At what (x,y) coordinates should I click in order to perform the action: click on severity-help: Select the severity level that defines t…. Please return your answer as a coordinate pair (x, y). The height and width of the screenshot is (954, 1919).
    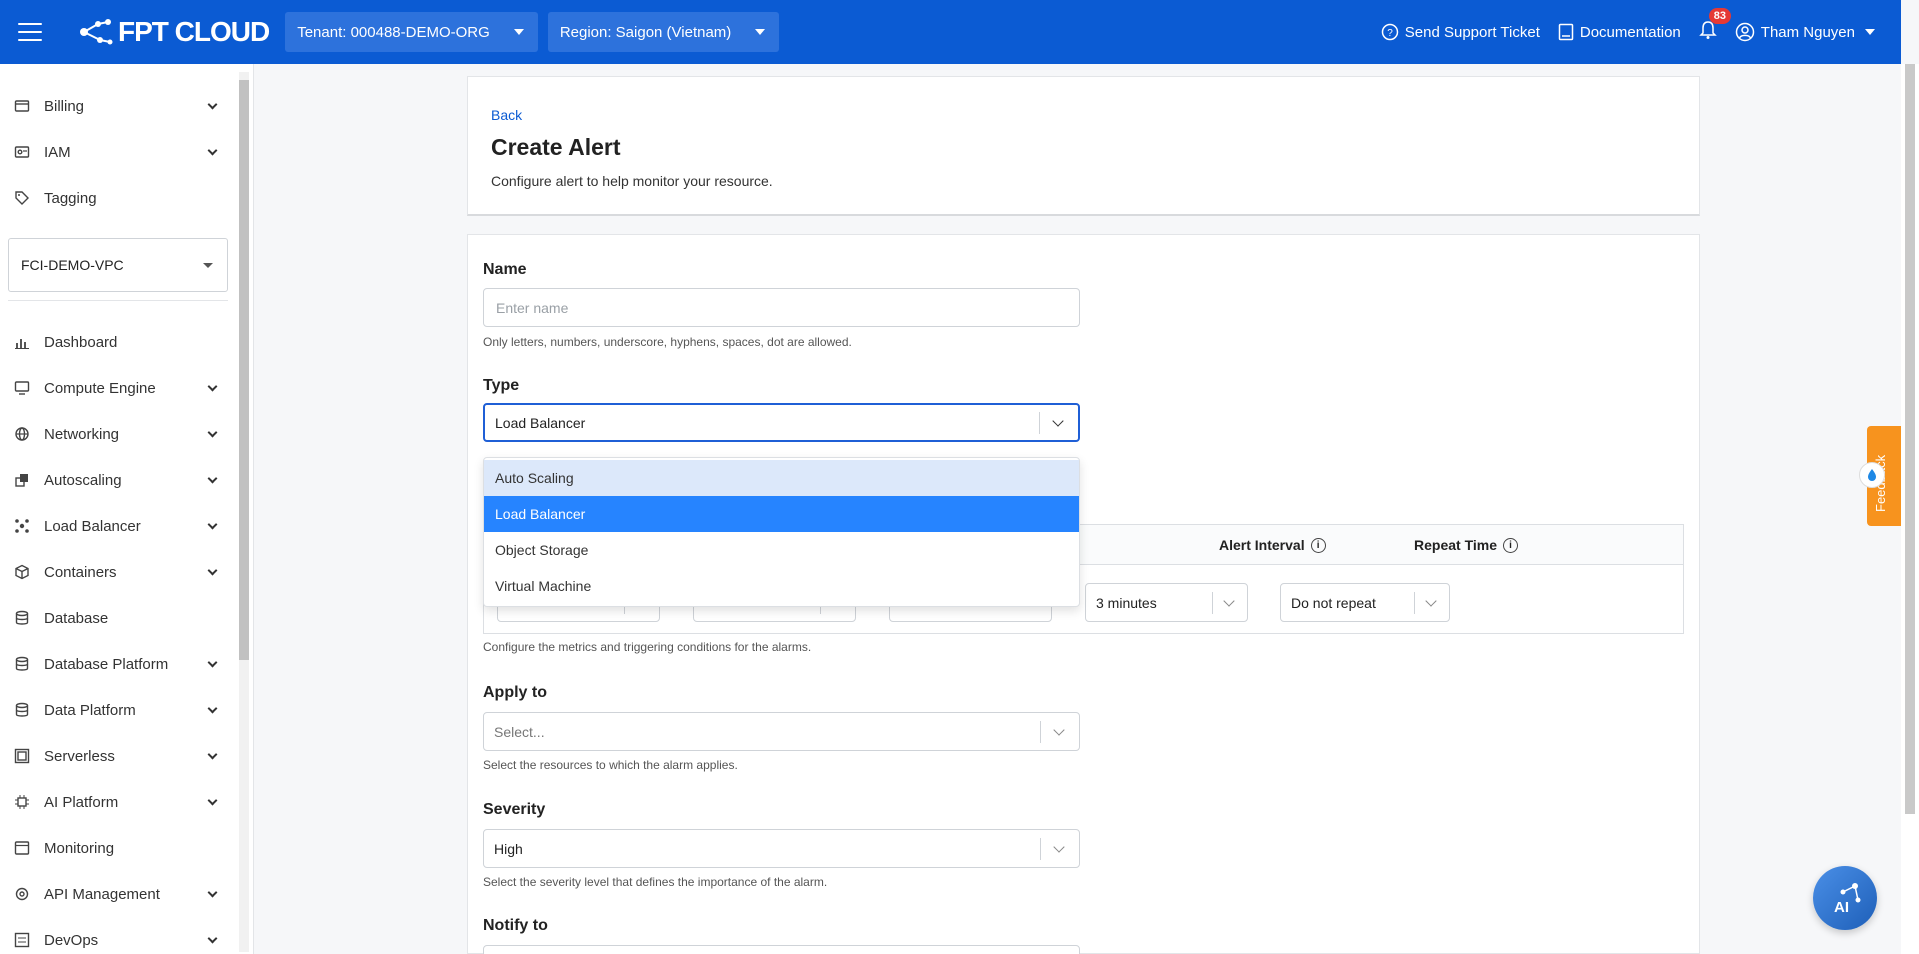
    Looking at the image, I should click on (655, 882).